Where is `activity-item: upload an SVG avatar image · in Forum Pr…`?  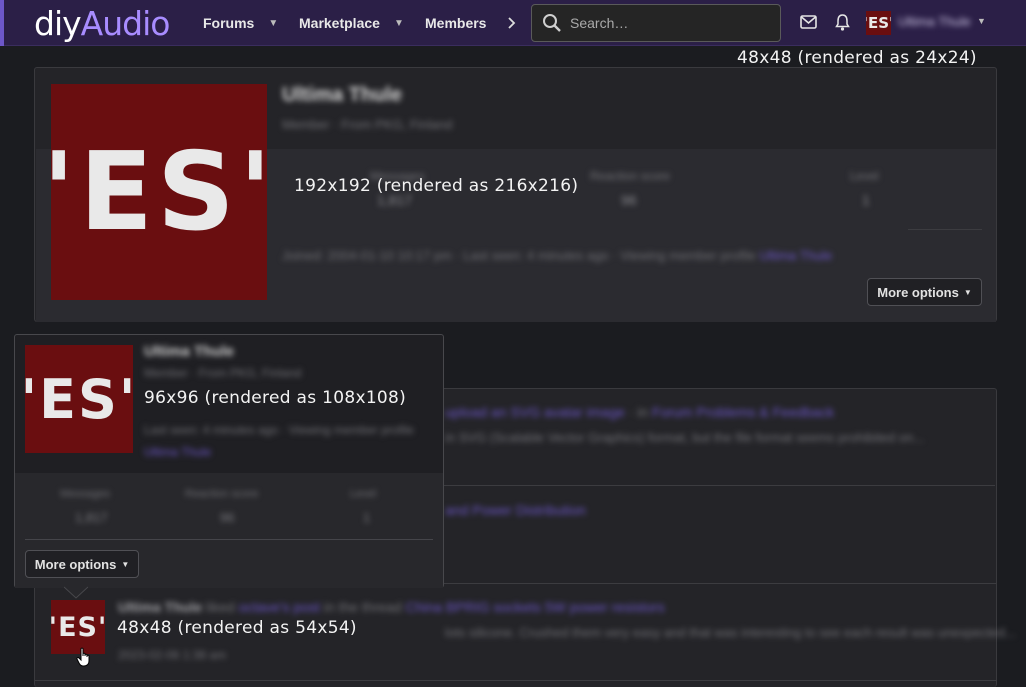
activity-item: upload an SVG avatar image · in Forum Pr… is located at coordinates (639, 412).